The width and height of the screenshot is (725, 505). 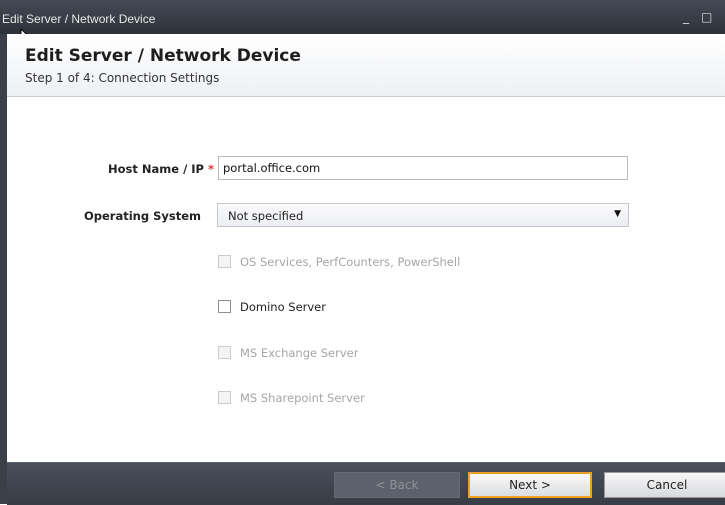 I want to click on page-title: Edit Server / Network Device, so click(x=163, y=56).